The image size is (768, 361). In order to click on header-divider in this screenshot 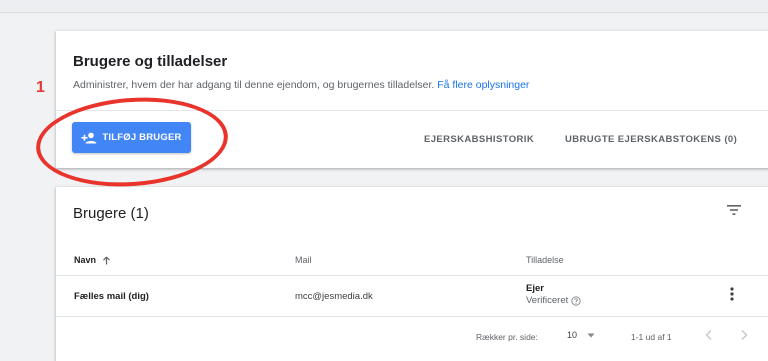, I will do `click(412, 275)`.